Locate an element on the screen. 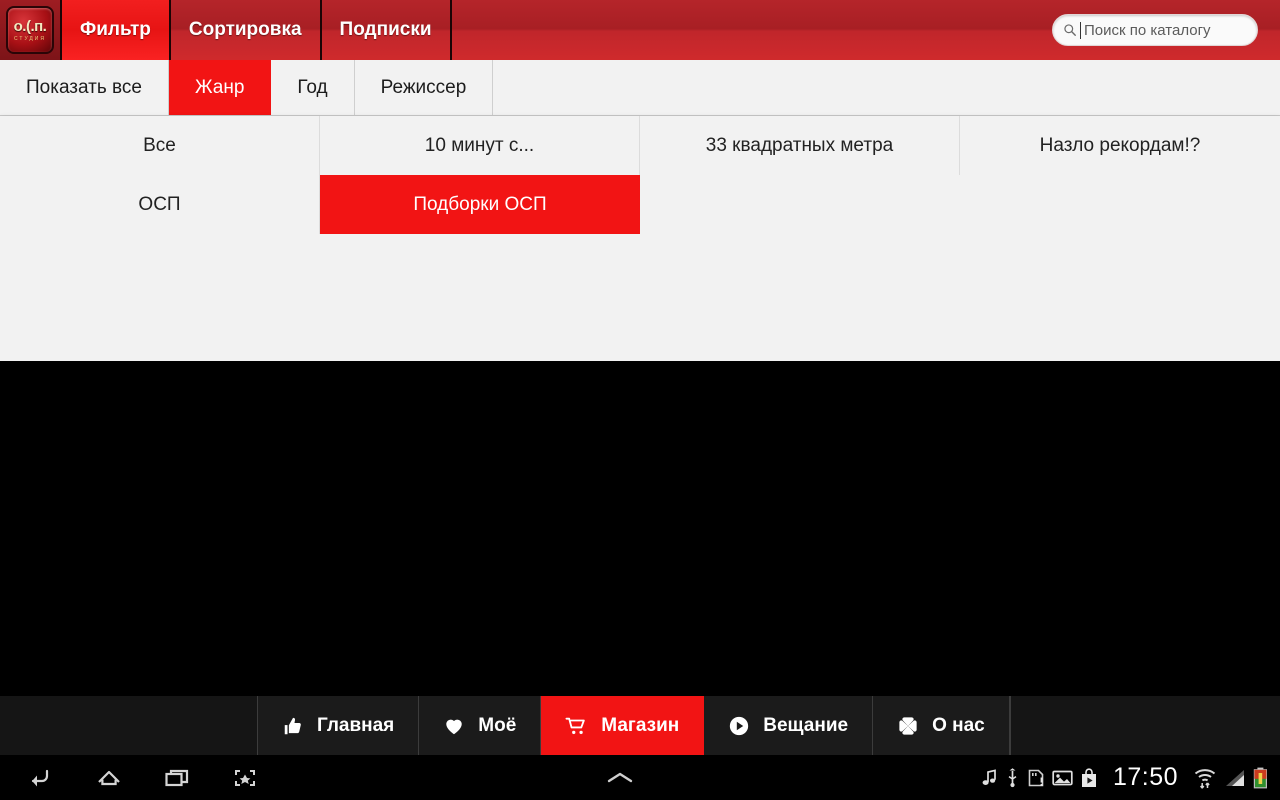 Image resolution: width=1280 pixels, height=800 pixels. cover-blobs is located at coordinates (160, 661).